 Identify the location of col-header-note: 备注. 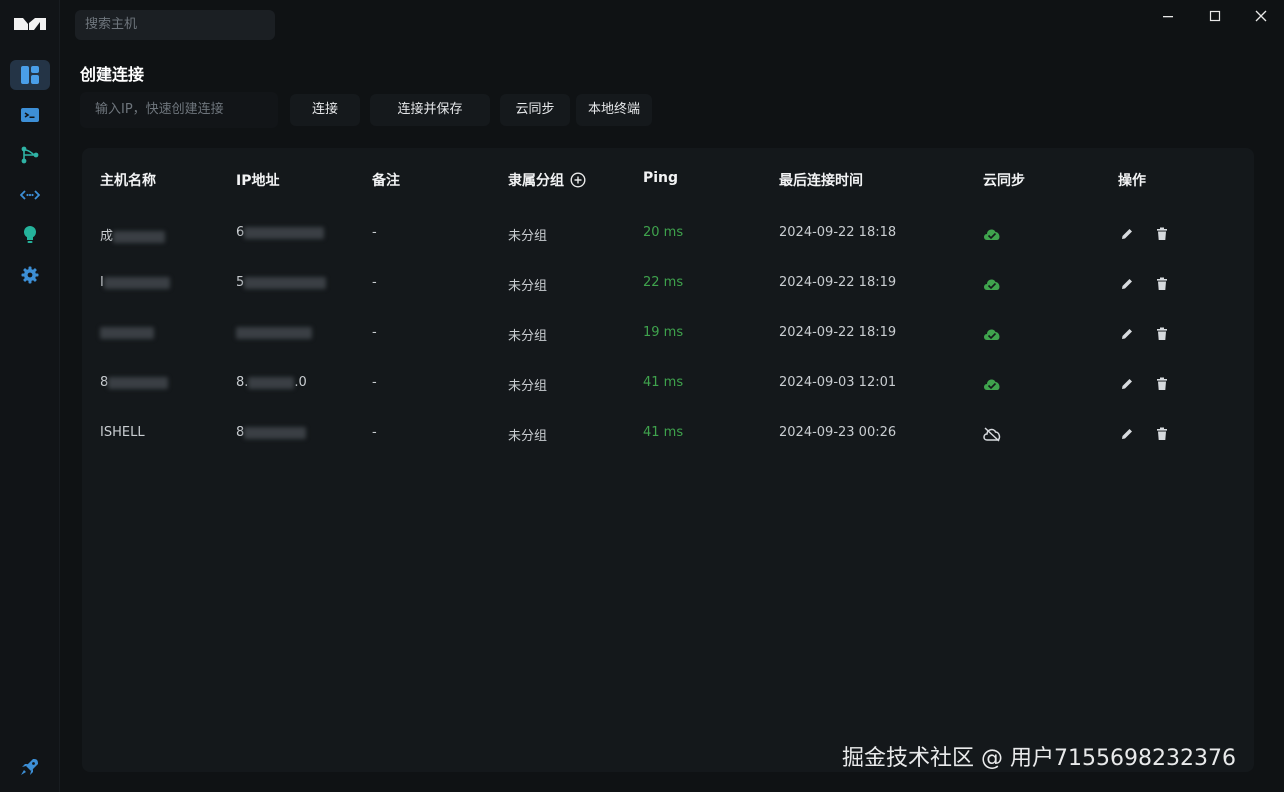
(386, 181).